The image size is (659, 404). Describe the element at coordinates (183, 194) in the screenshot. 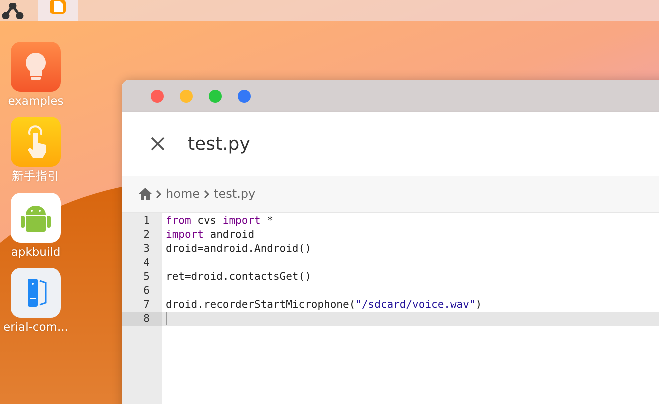

I see `breadcrumb-link: home` at that location.